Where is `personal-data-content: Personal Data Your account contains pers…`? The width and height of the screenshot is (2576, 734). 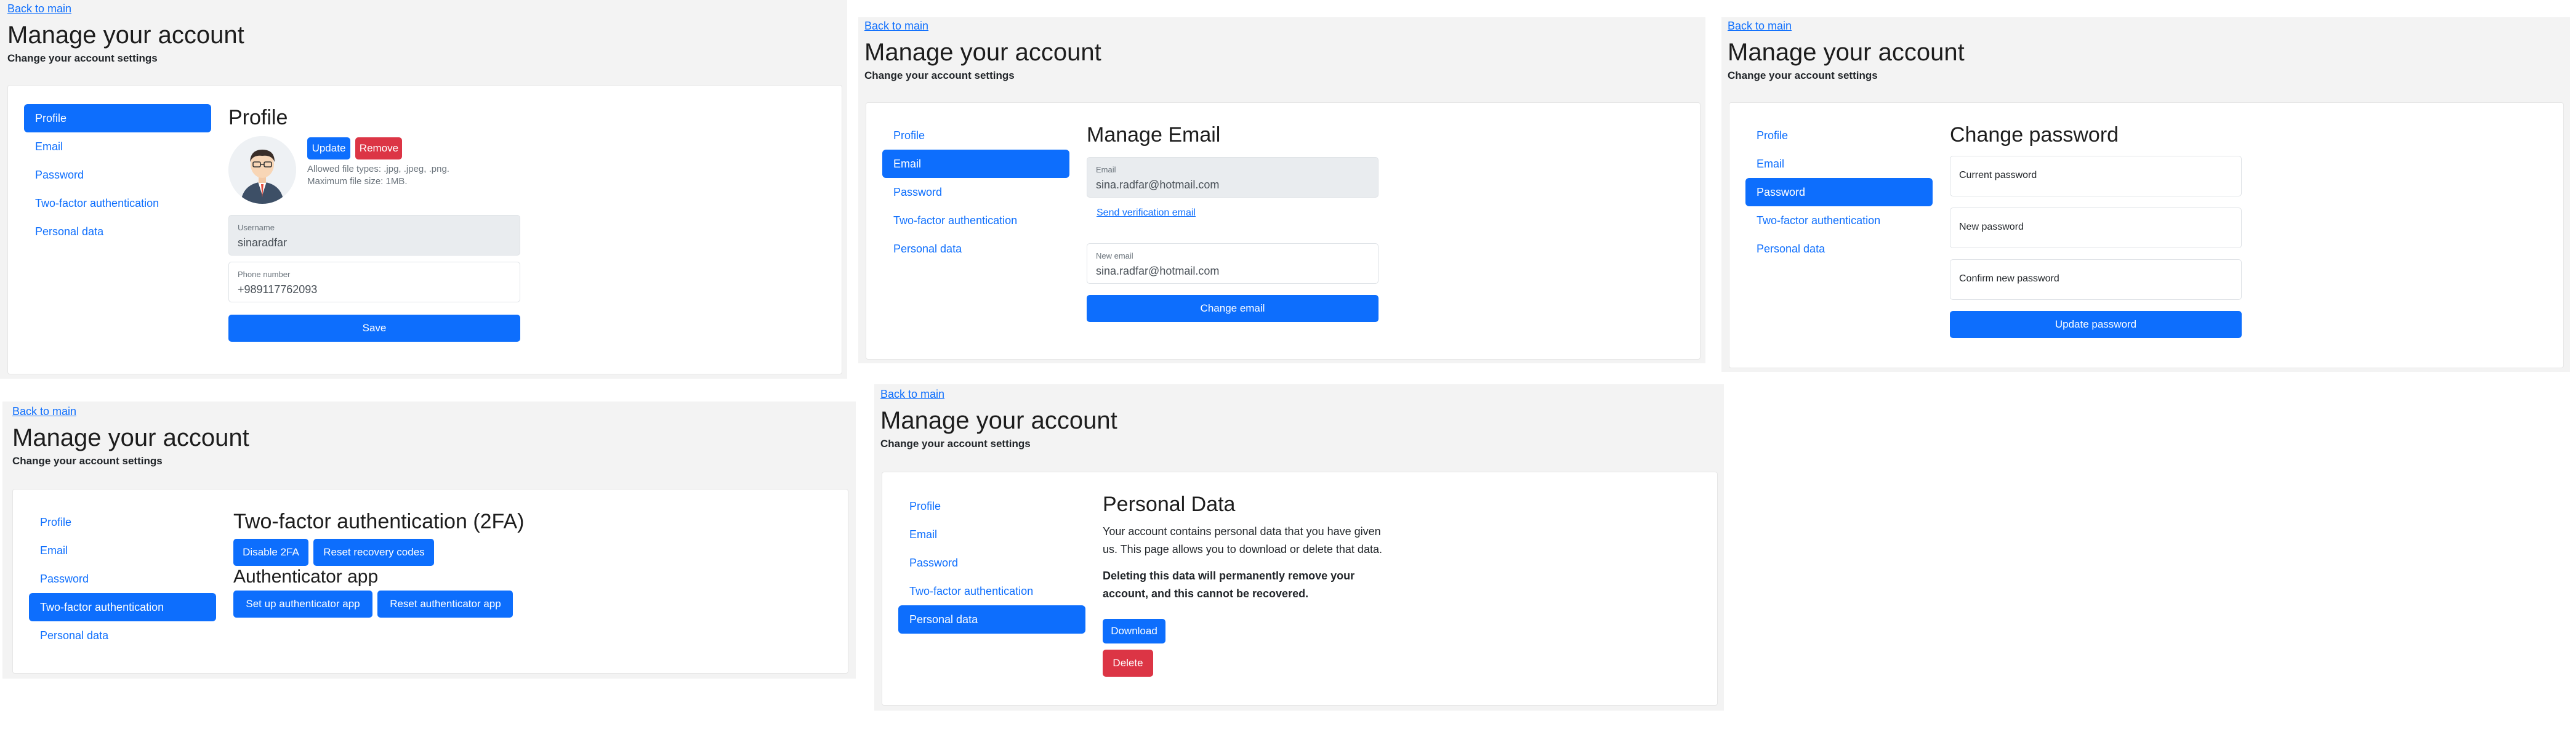
personal-data-content: Personal Data Your account contains pers… is located at coordinates (1263, 584).